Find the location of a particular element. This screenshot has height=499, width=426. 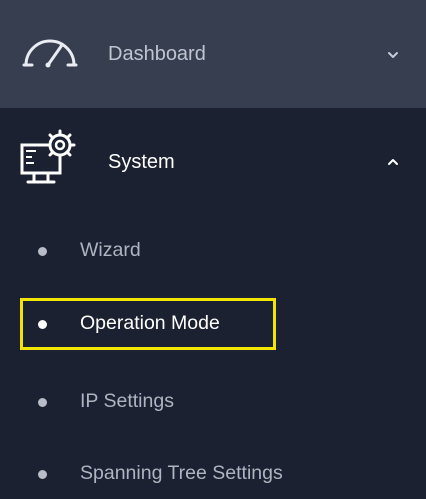

chevron-down-icon is located at coordinates (393, 55).